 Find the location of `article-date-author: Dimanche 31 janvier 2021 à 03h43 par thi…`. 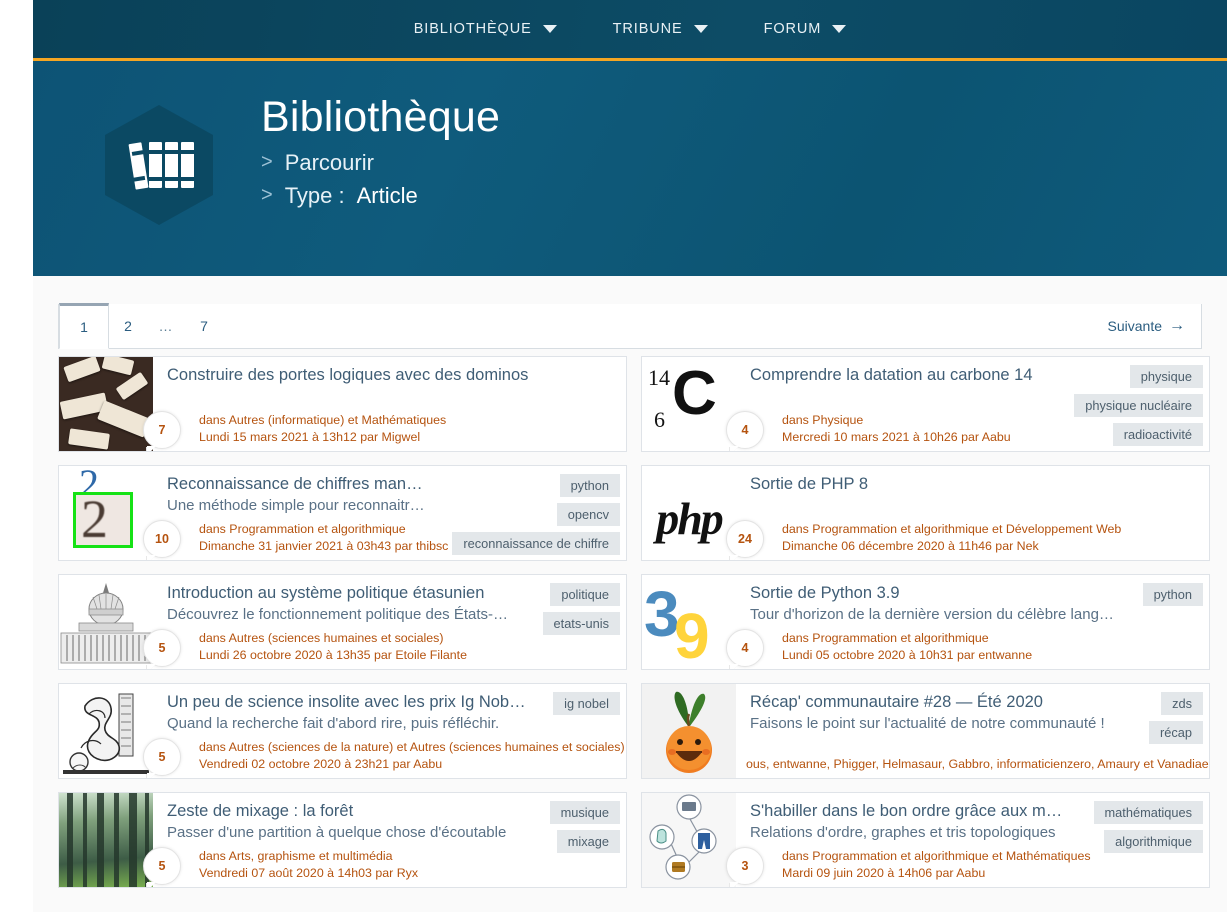

article-date-author: Dimanche 31 janvier 2021 à 03h43 par thi… is located at coordinates (324, 545).